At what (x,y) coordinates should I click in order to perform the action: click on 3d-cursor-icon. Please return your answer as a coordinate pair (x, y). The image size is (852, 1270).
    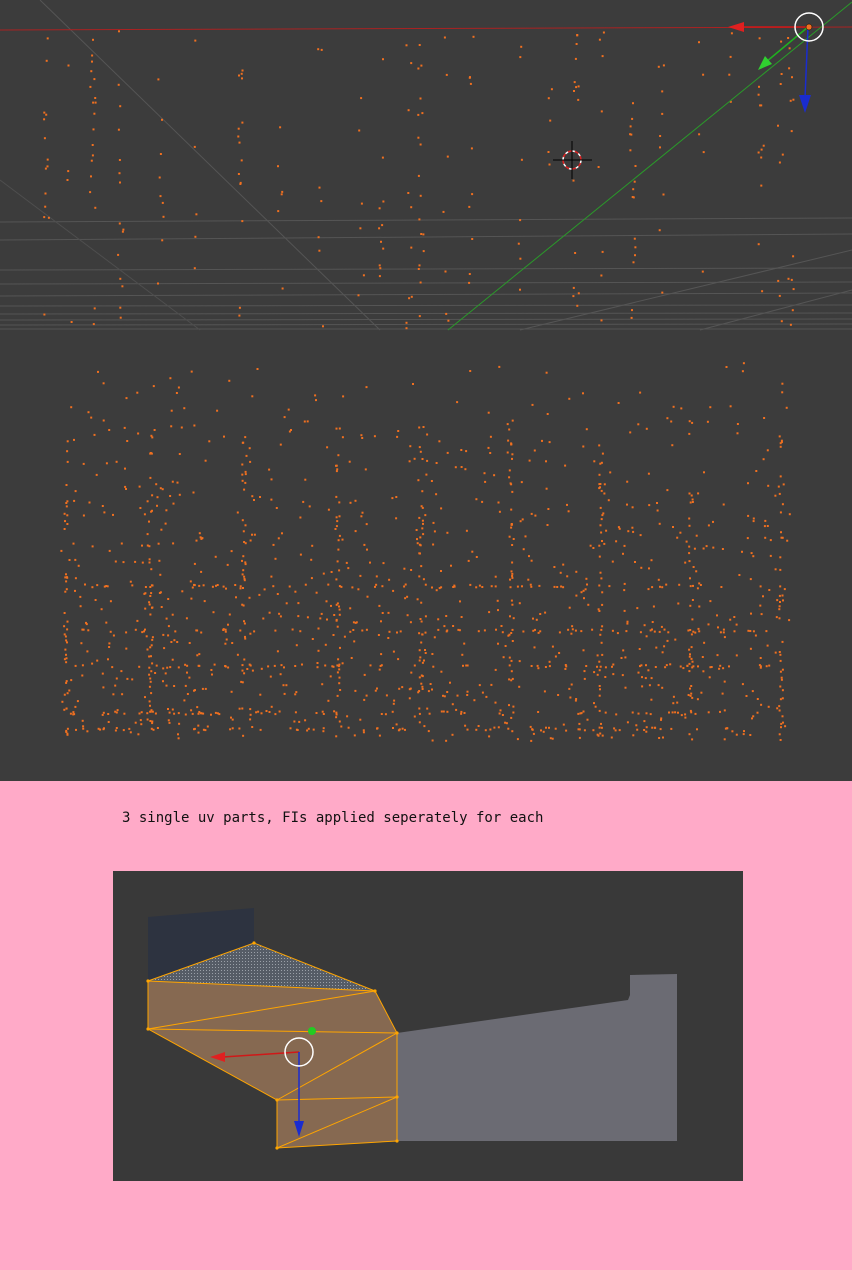
    Looking at the image, I should click on (572, 160).